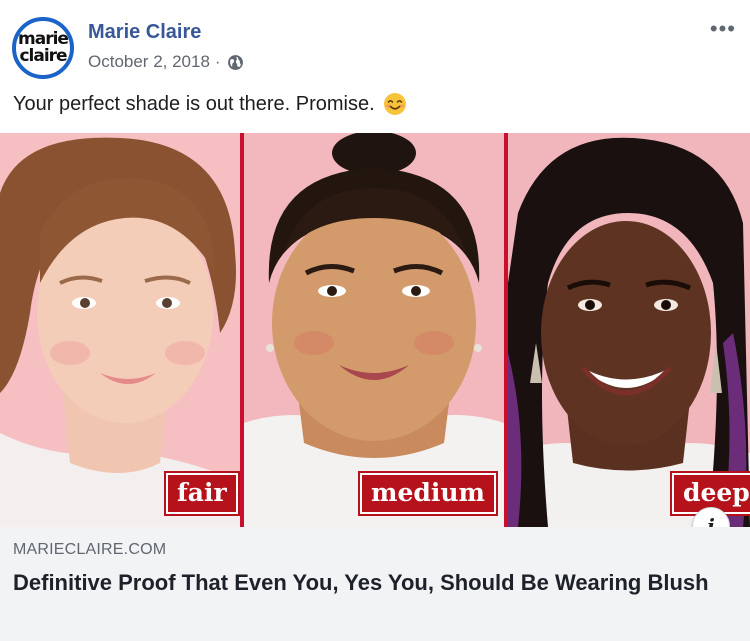  I want to click on globe-icon, so click(235, 62).